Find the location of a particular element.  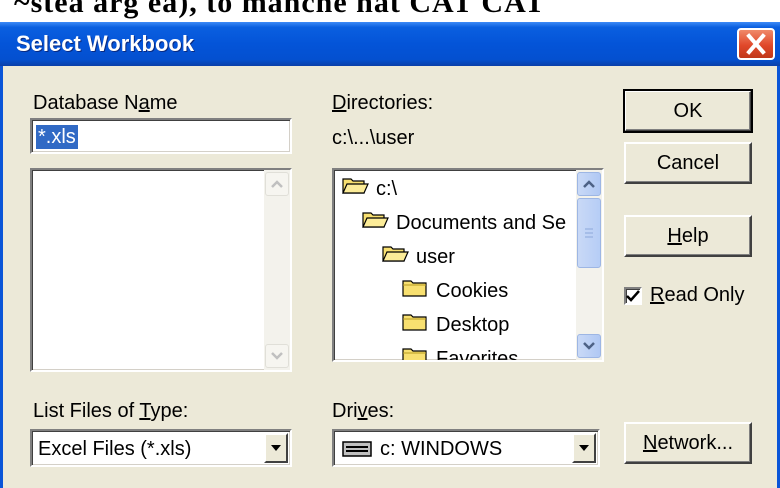

database-name-input: *.xls is located at coordinates (161, 136).